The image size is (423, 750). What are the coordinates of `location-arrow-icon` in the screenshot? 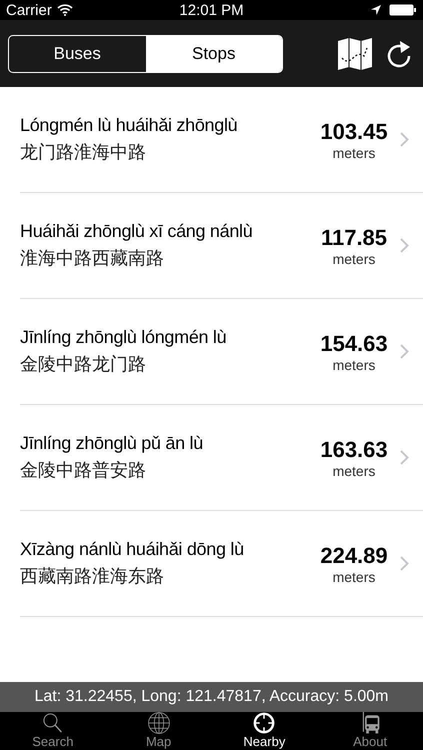 It's located at (376, 10).